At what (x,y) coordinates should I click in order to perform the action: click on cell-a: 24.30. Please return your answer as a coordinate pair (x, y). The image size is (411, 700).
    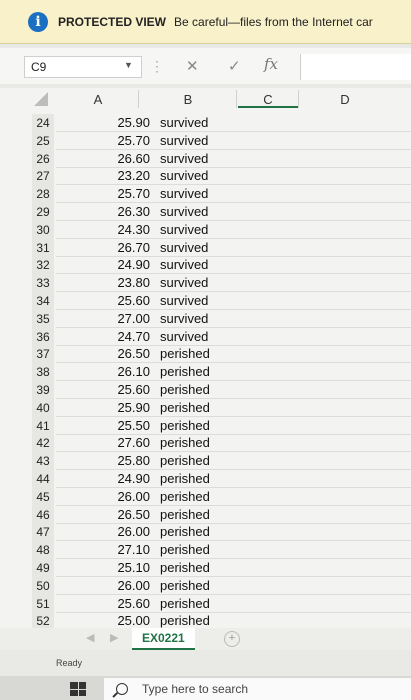
    Looking at the image, I should click on (123, 230).